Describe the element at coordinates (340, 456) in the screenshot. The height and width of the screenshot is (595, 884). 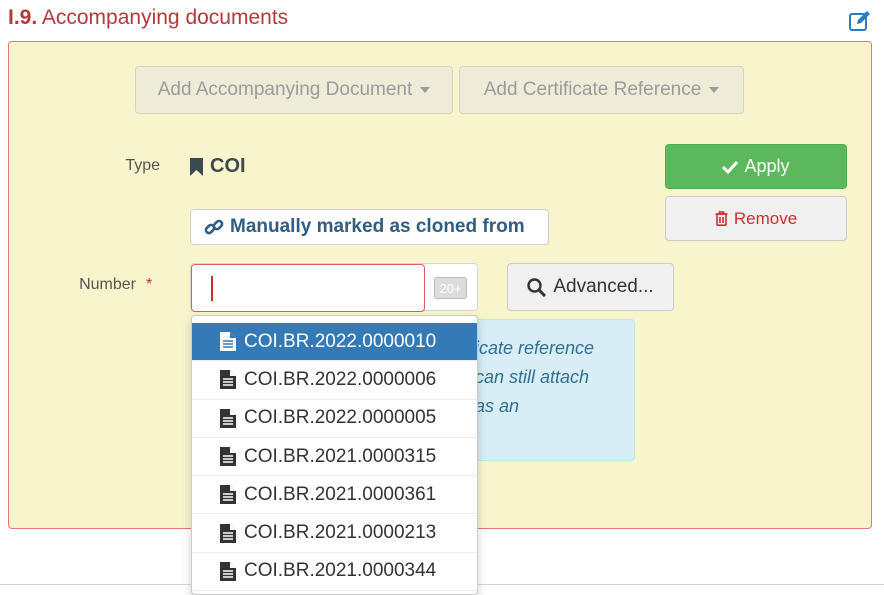
I see `suggestion-text: COI.BR.2021.0000315` at that location.